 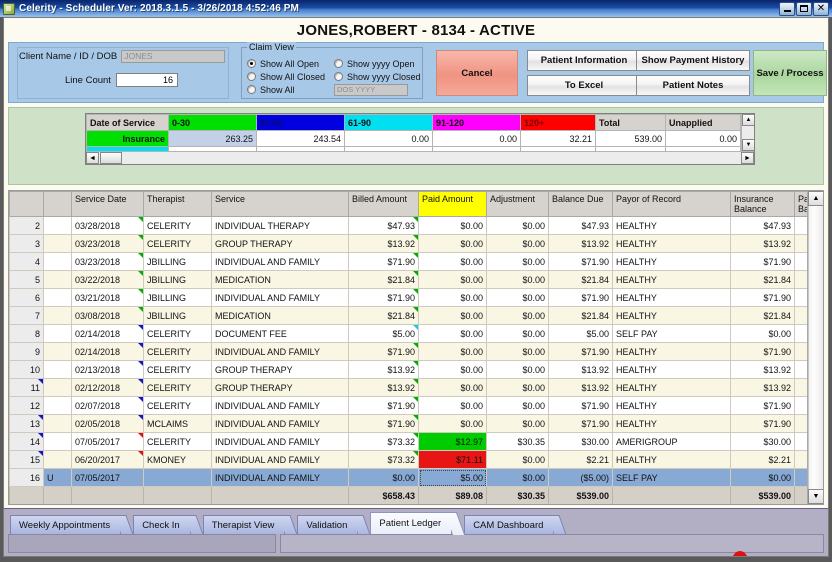 I want to click on billed-amount-cell: $0.00, so click(x=383, y=477).